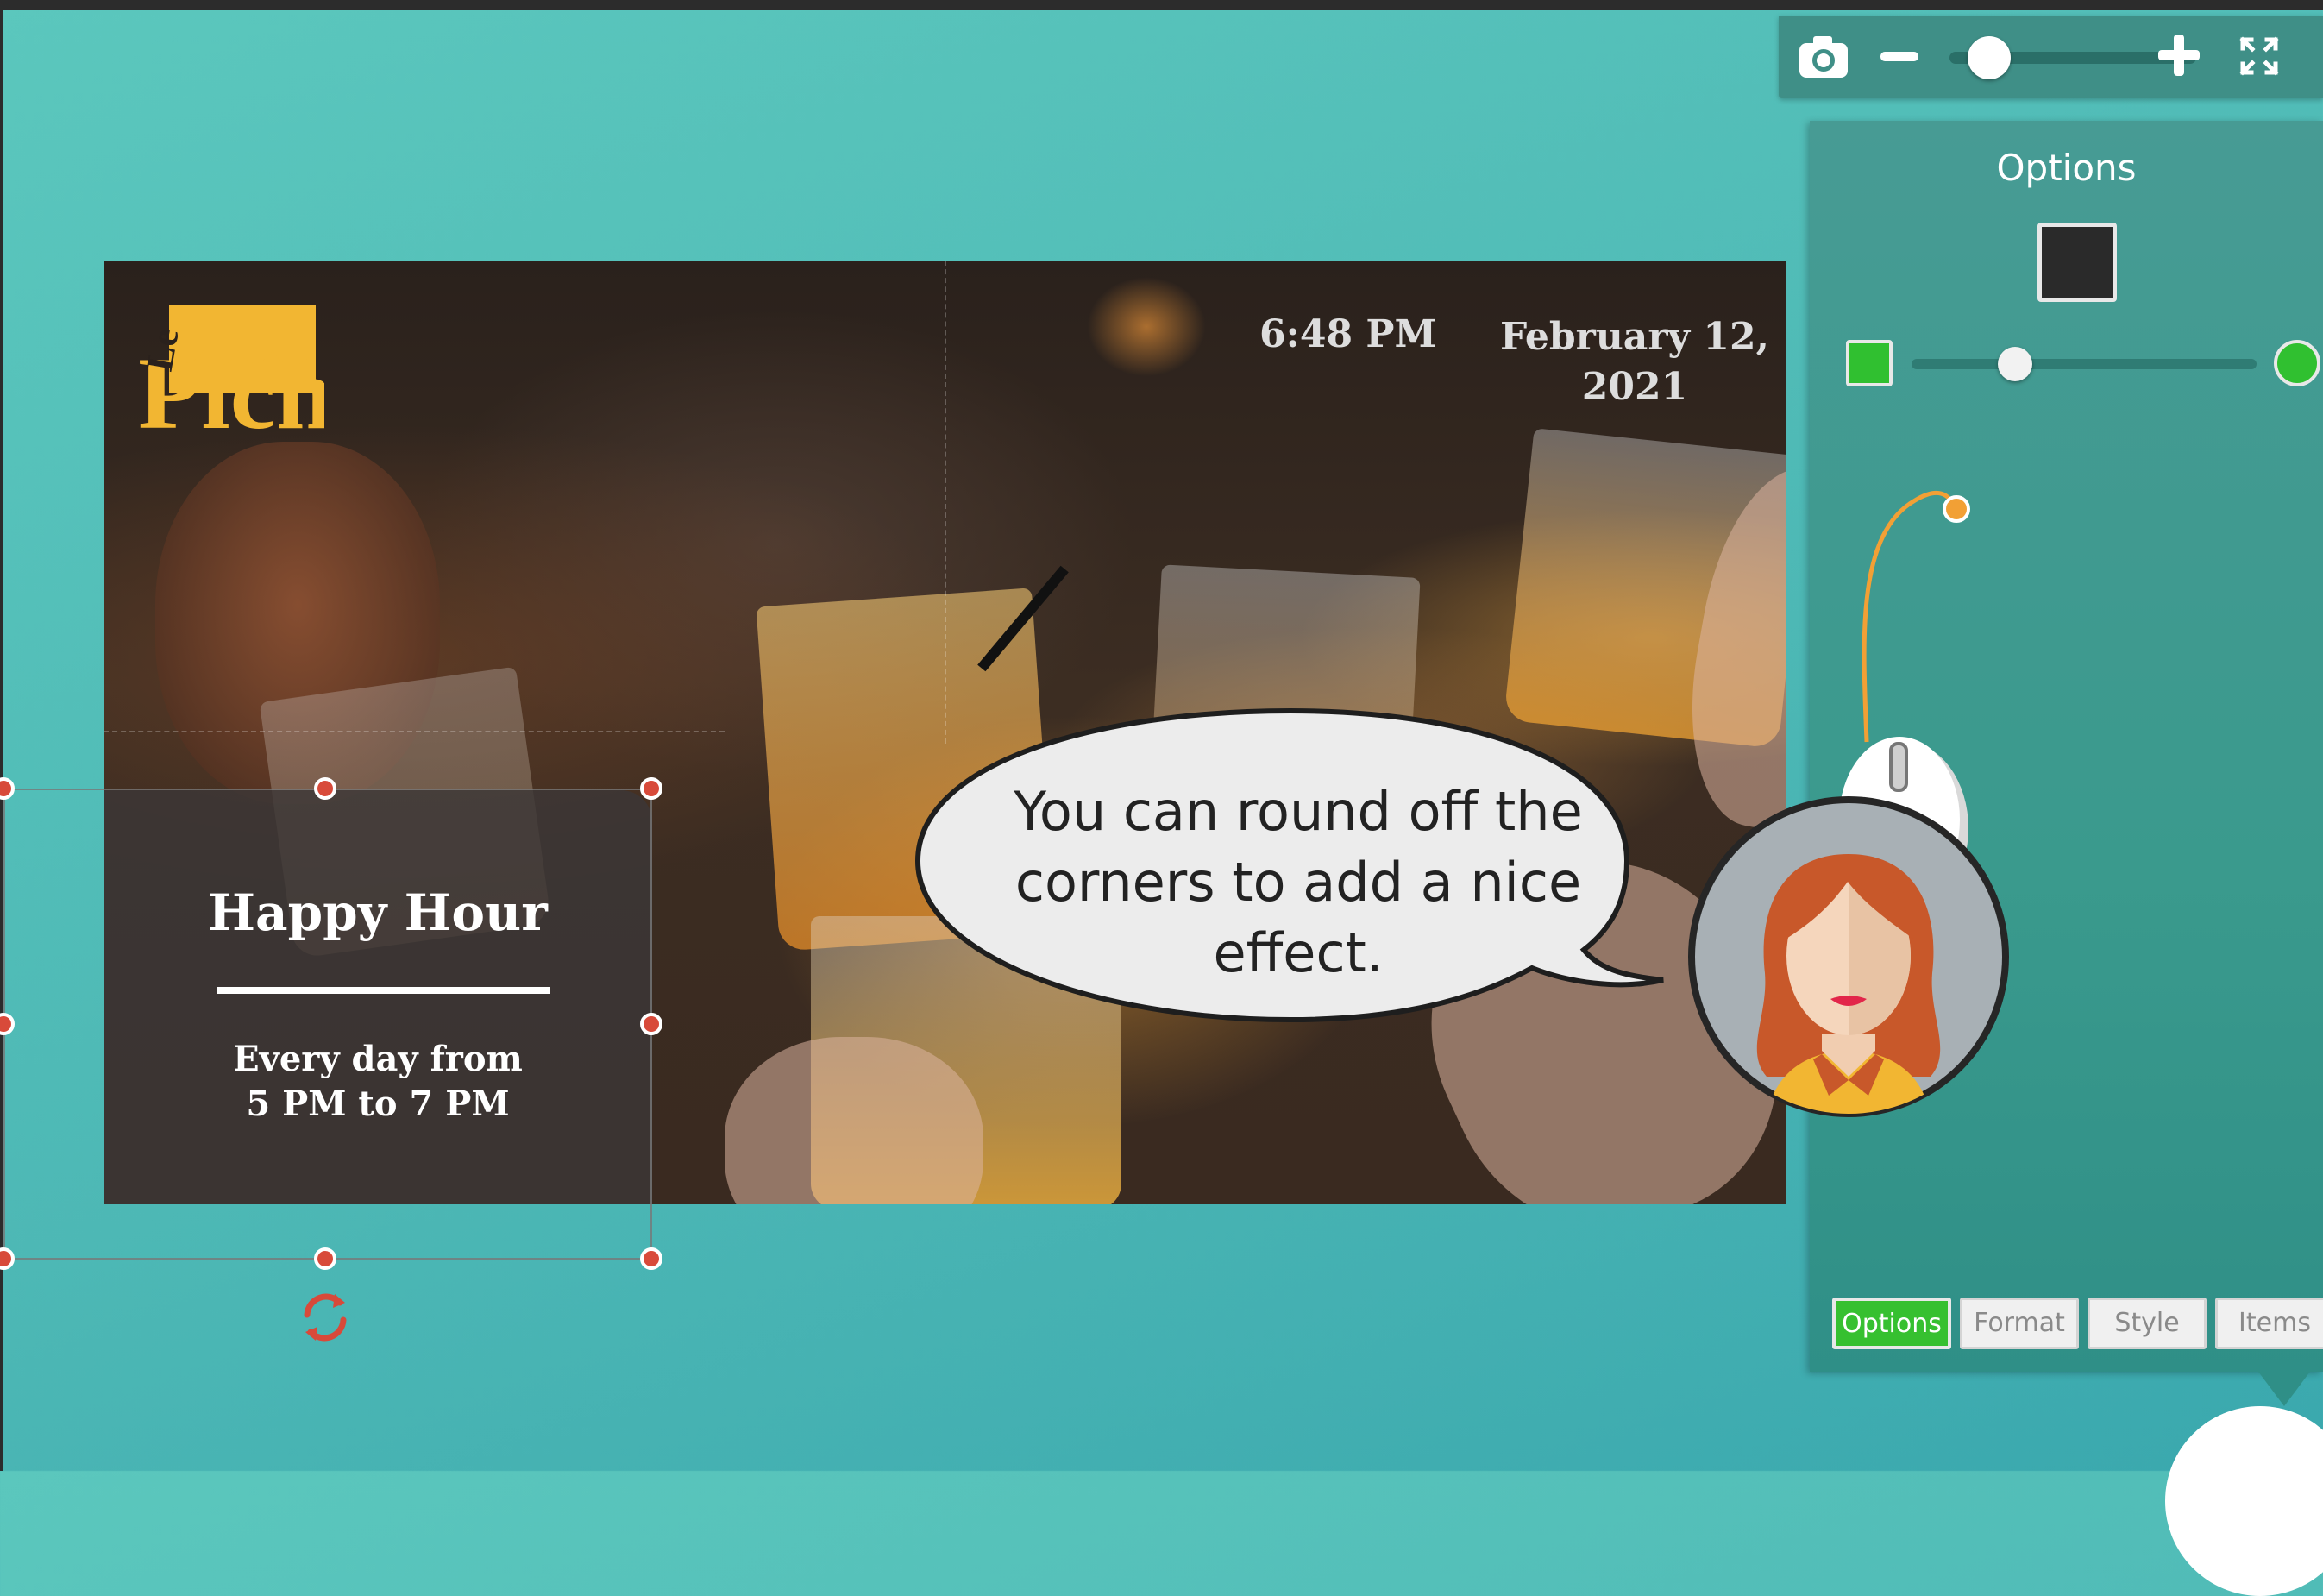 This screenshot has height=1596, width=2323. What do you see at coordinates (2084, 364) in the screenshot?
I see `corner-radius-slider` at bounding box center [2084, 364].